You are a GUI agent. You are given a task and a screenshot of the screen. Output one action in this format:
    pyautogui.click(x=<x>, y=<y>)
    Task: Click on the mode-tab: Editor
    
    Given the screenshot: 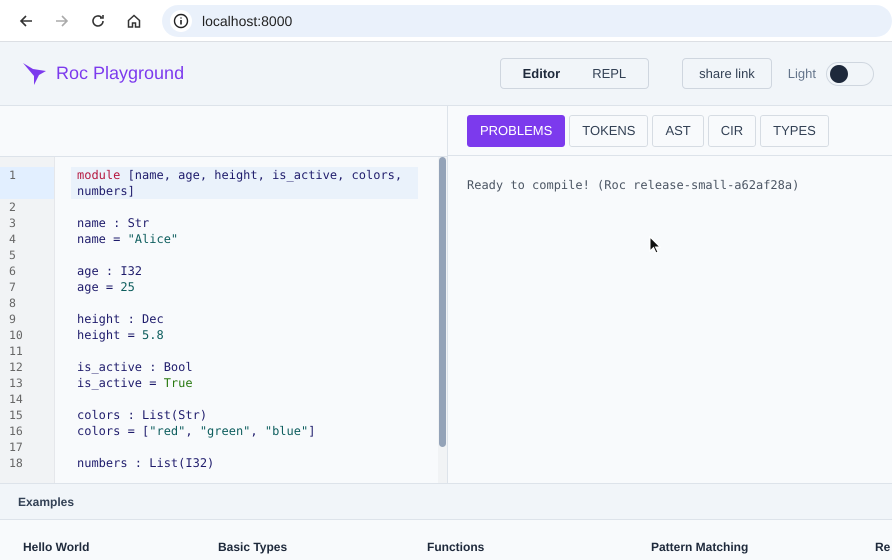 What is the action you would take?
    pyautogui.click(x=541, y=73)
    